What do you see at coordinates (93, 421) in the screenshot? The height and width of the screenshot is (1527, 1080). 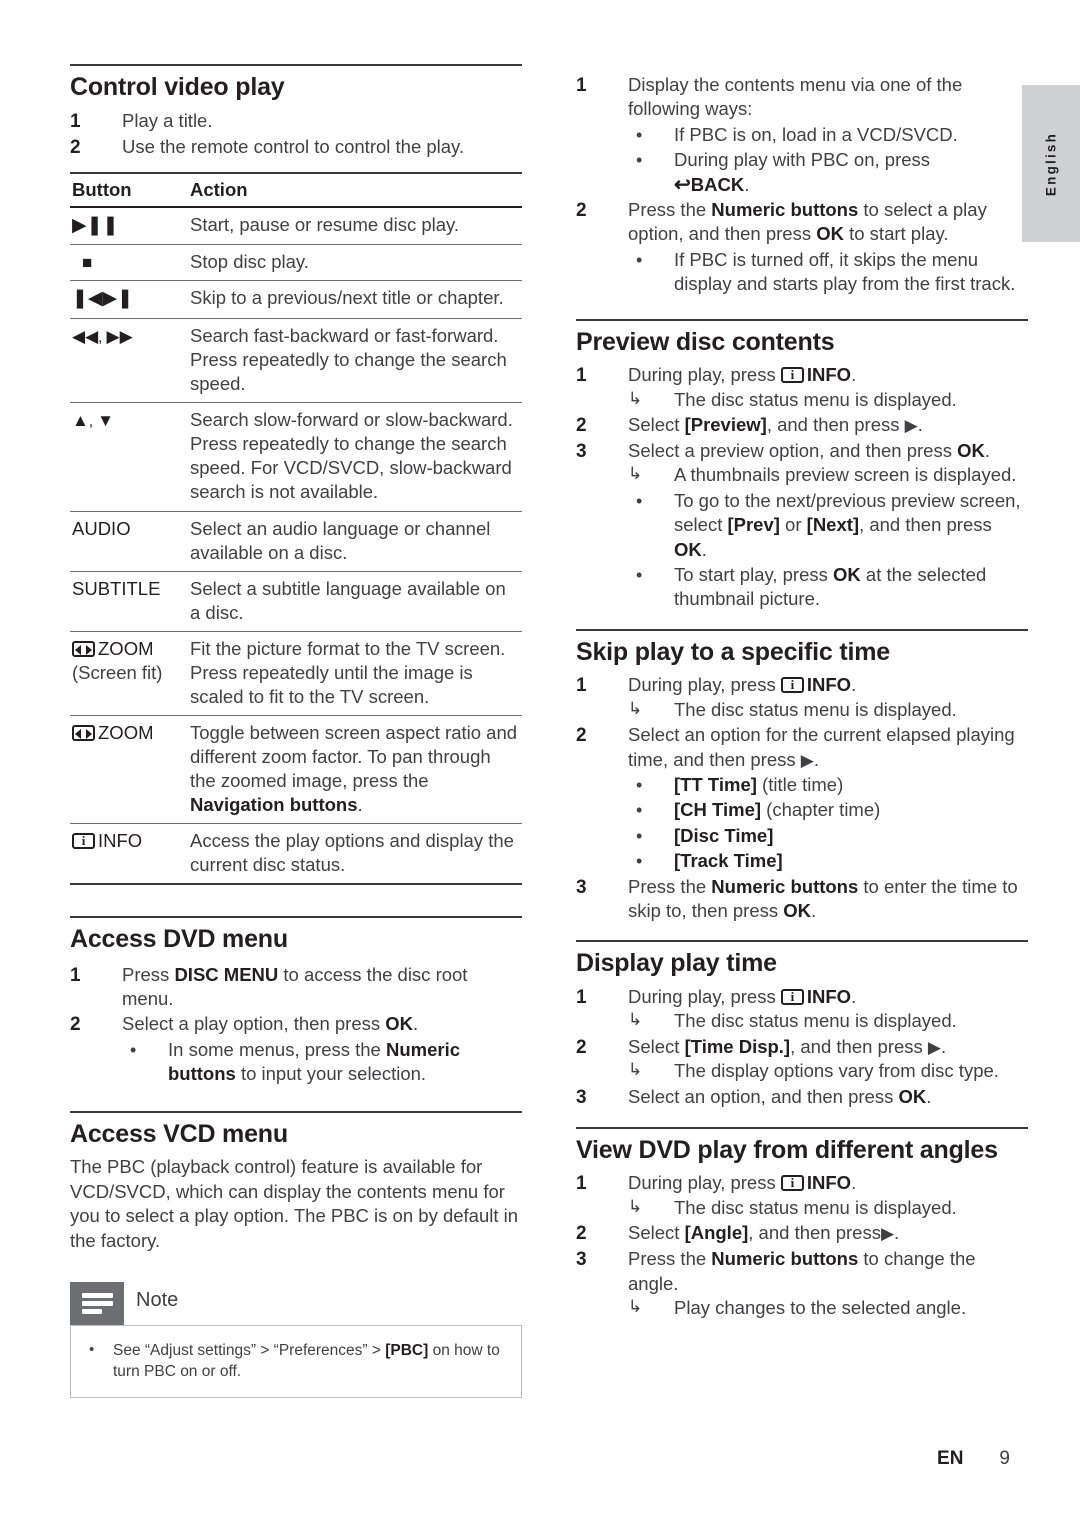 I see `button-up-down-icon: ▲, ▼` at bounding box center [93, 421].